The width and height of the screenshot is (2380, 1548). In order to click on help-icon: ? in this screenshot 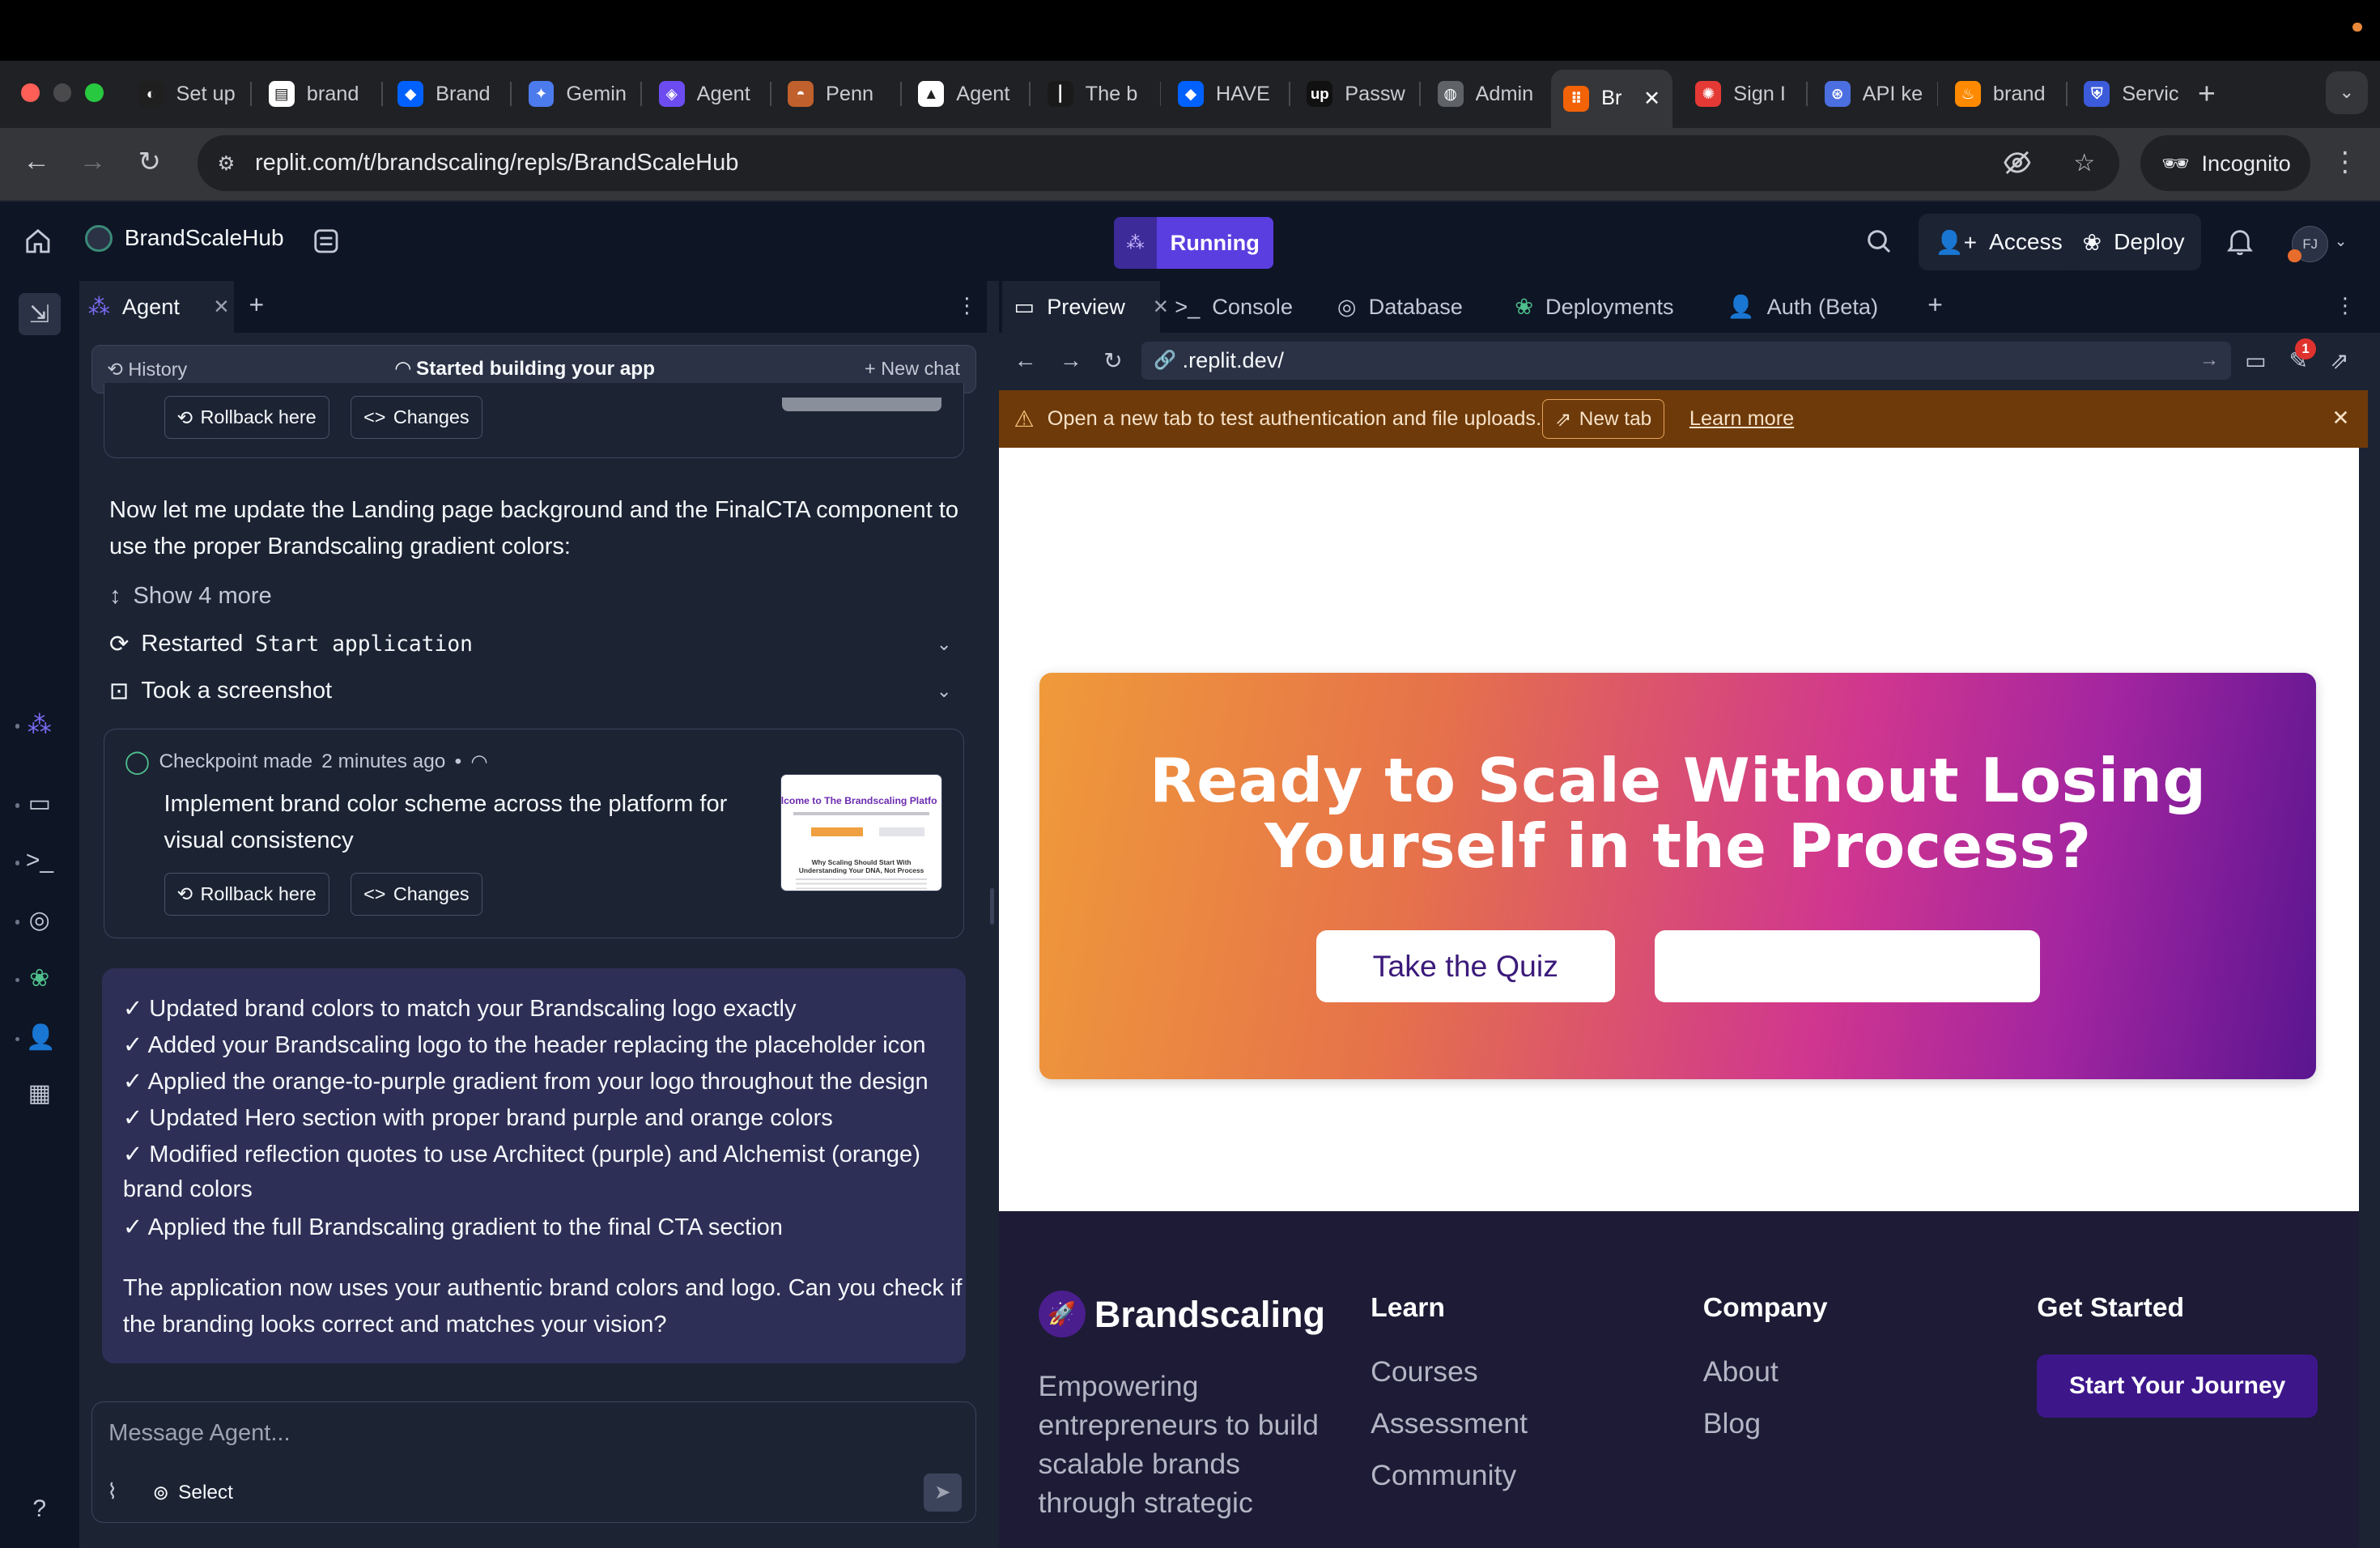, I will do `click(39, 1509)`.